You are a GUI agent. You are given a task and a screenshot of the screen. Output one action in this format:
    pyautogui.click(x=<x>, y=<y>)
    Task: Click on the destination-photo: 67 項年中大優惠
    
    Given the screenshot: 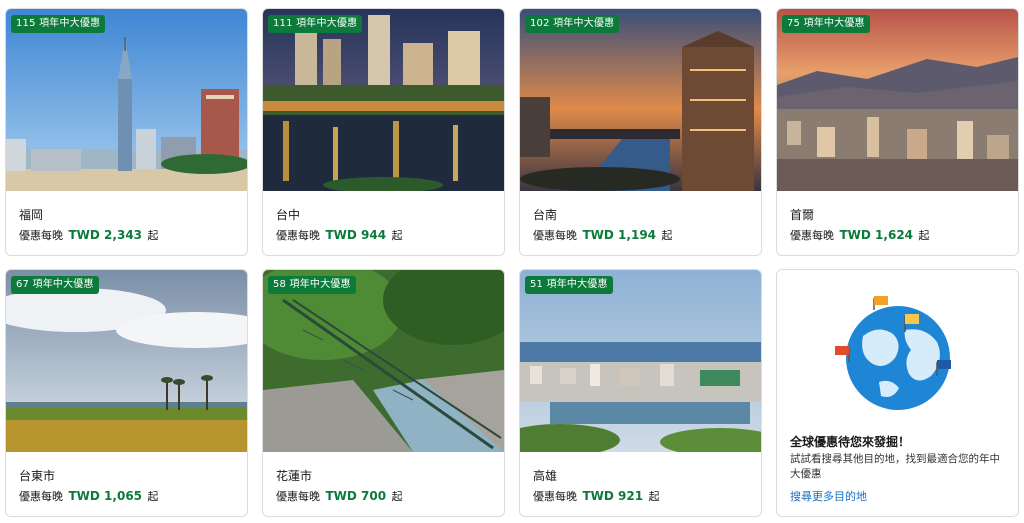 What is the action you would take?
    pyautogui.click(x=126, y=361)
    